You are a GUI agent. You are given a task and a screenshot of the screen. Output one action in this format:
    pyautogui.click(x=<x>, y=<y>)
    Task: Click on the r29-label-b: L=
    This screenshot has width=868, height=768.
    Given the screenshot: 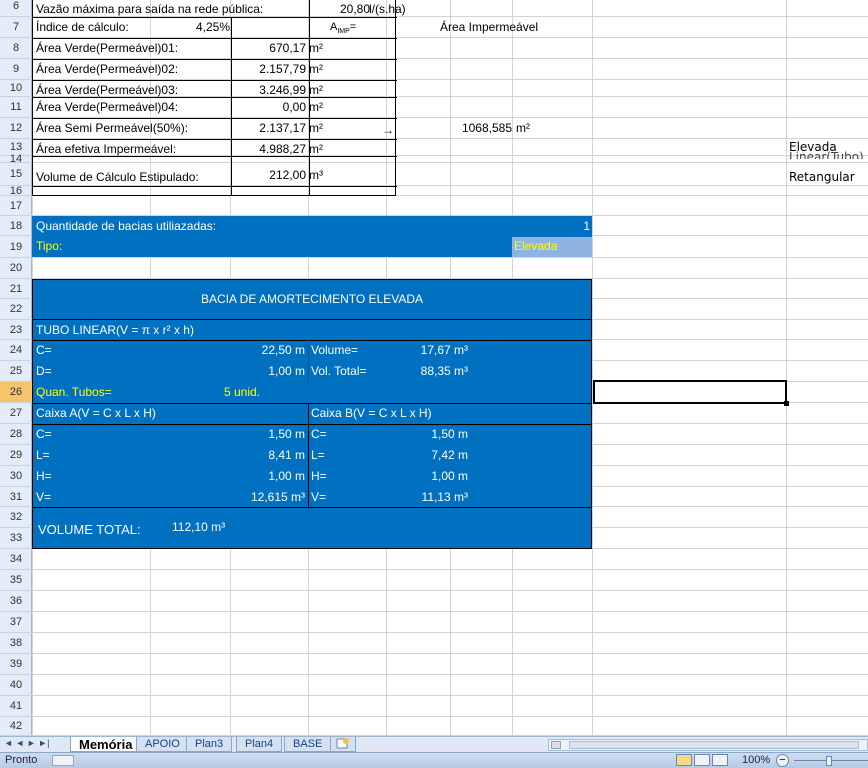 What is the action you would take?
    pyautogui.click(x=318, y=455)
    